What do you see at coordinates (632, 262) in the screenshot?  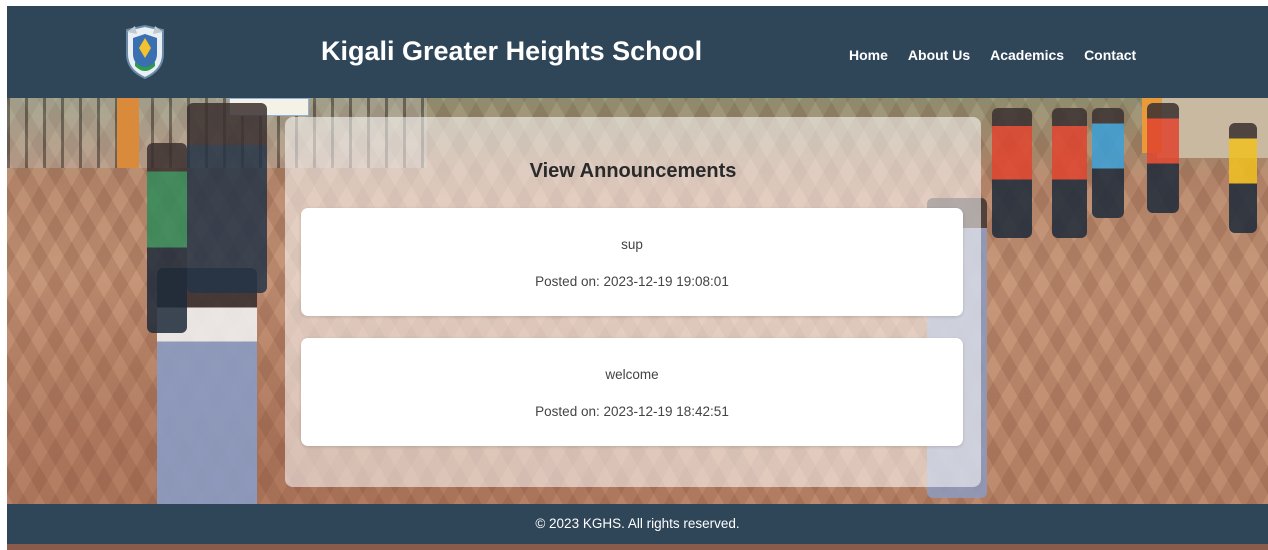 I see `announcement-card: sup Posted on: 2023-12-19 19:08:01` at bounding box center [632, 262].